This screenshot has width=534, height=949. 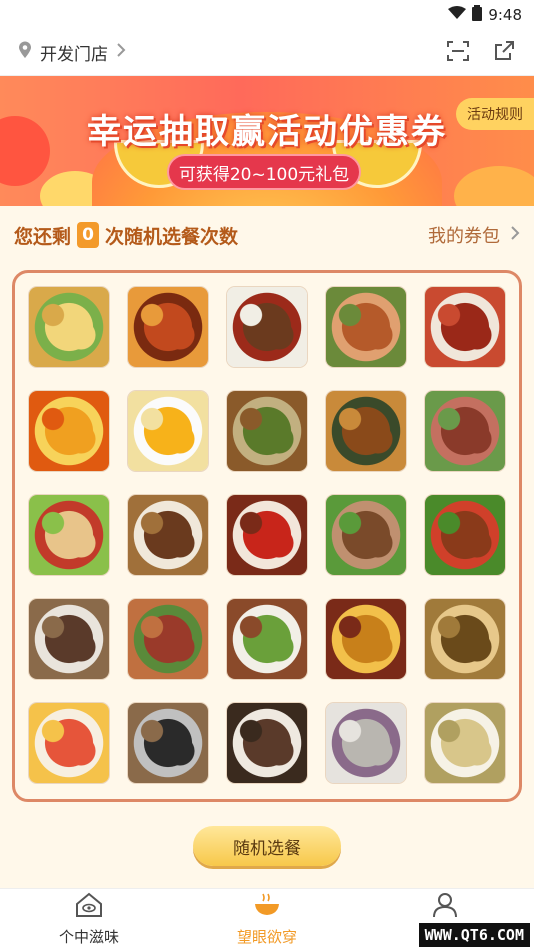 I want to click on top-bar: 开发门店, so click(x=267, y=53).